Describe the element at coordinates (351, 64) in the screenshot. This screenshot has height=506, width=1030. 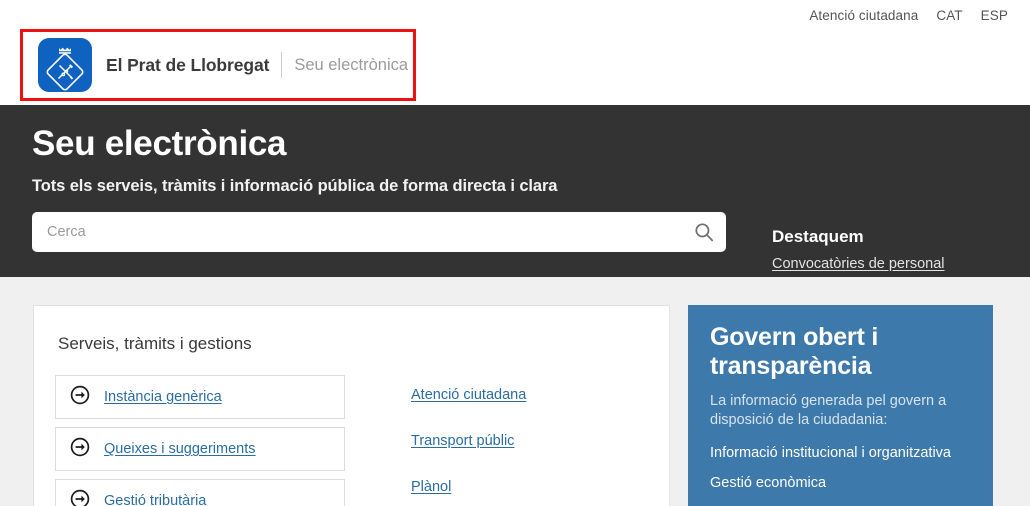
I see `brand-subtitle: Seu electrònica` at that location.